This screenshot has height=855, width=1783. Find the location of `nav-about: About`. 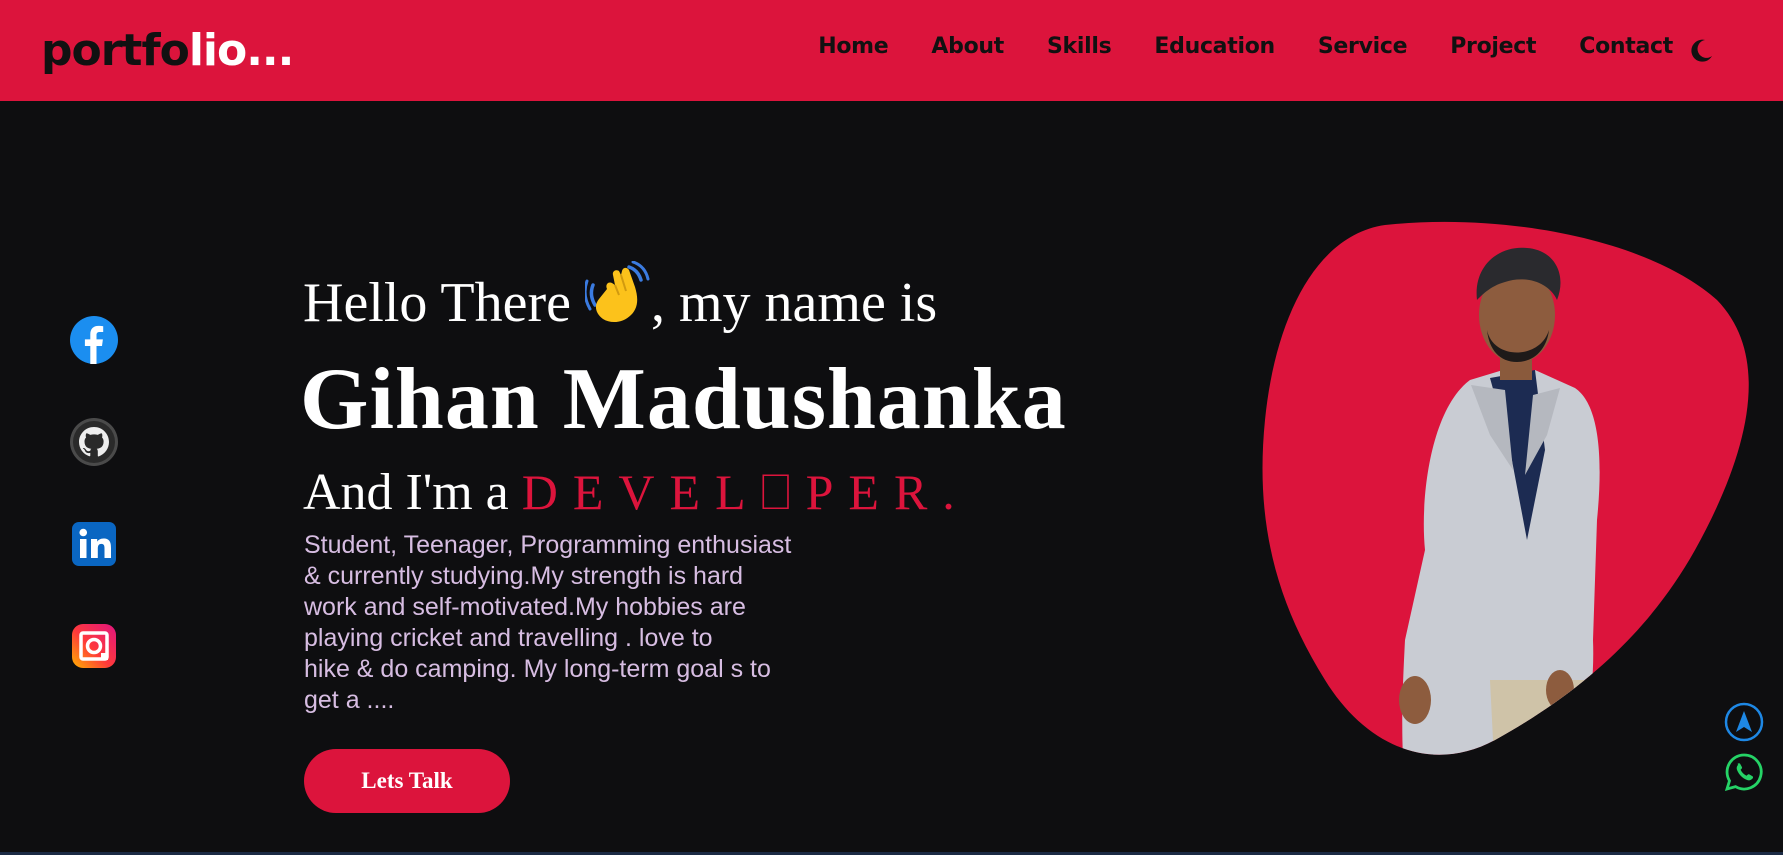

nav-about: About is located at coordinates (967, 46).